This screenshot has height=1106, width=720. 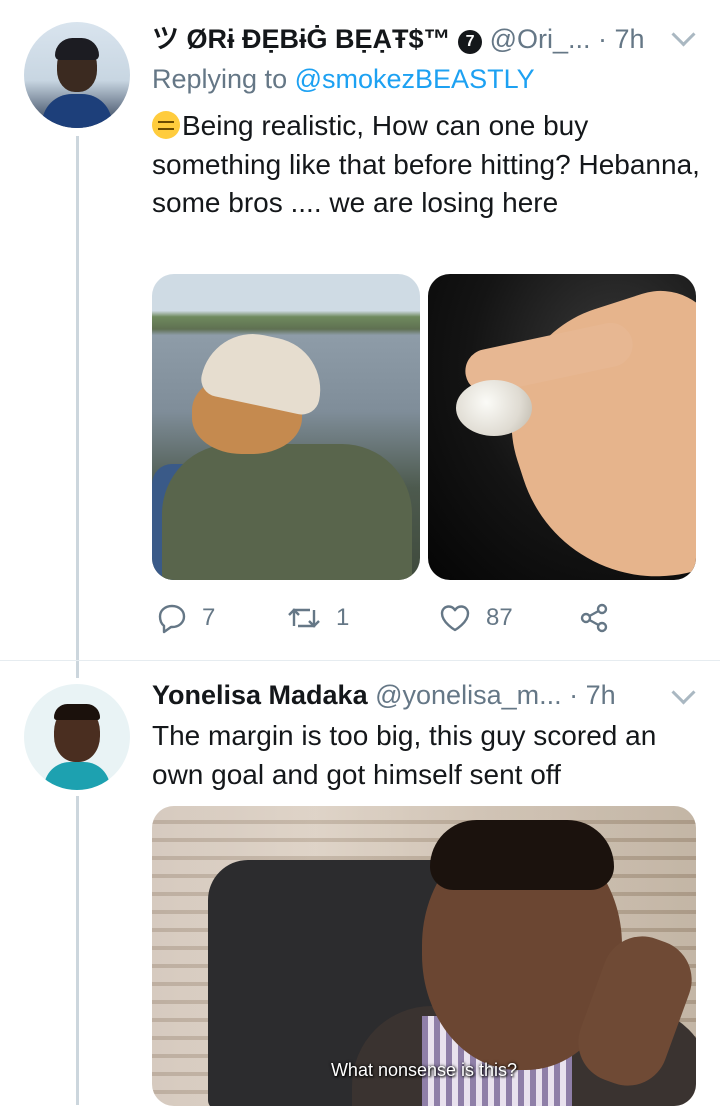 I want to click on avatar-cap, so click(x=77, y=49).